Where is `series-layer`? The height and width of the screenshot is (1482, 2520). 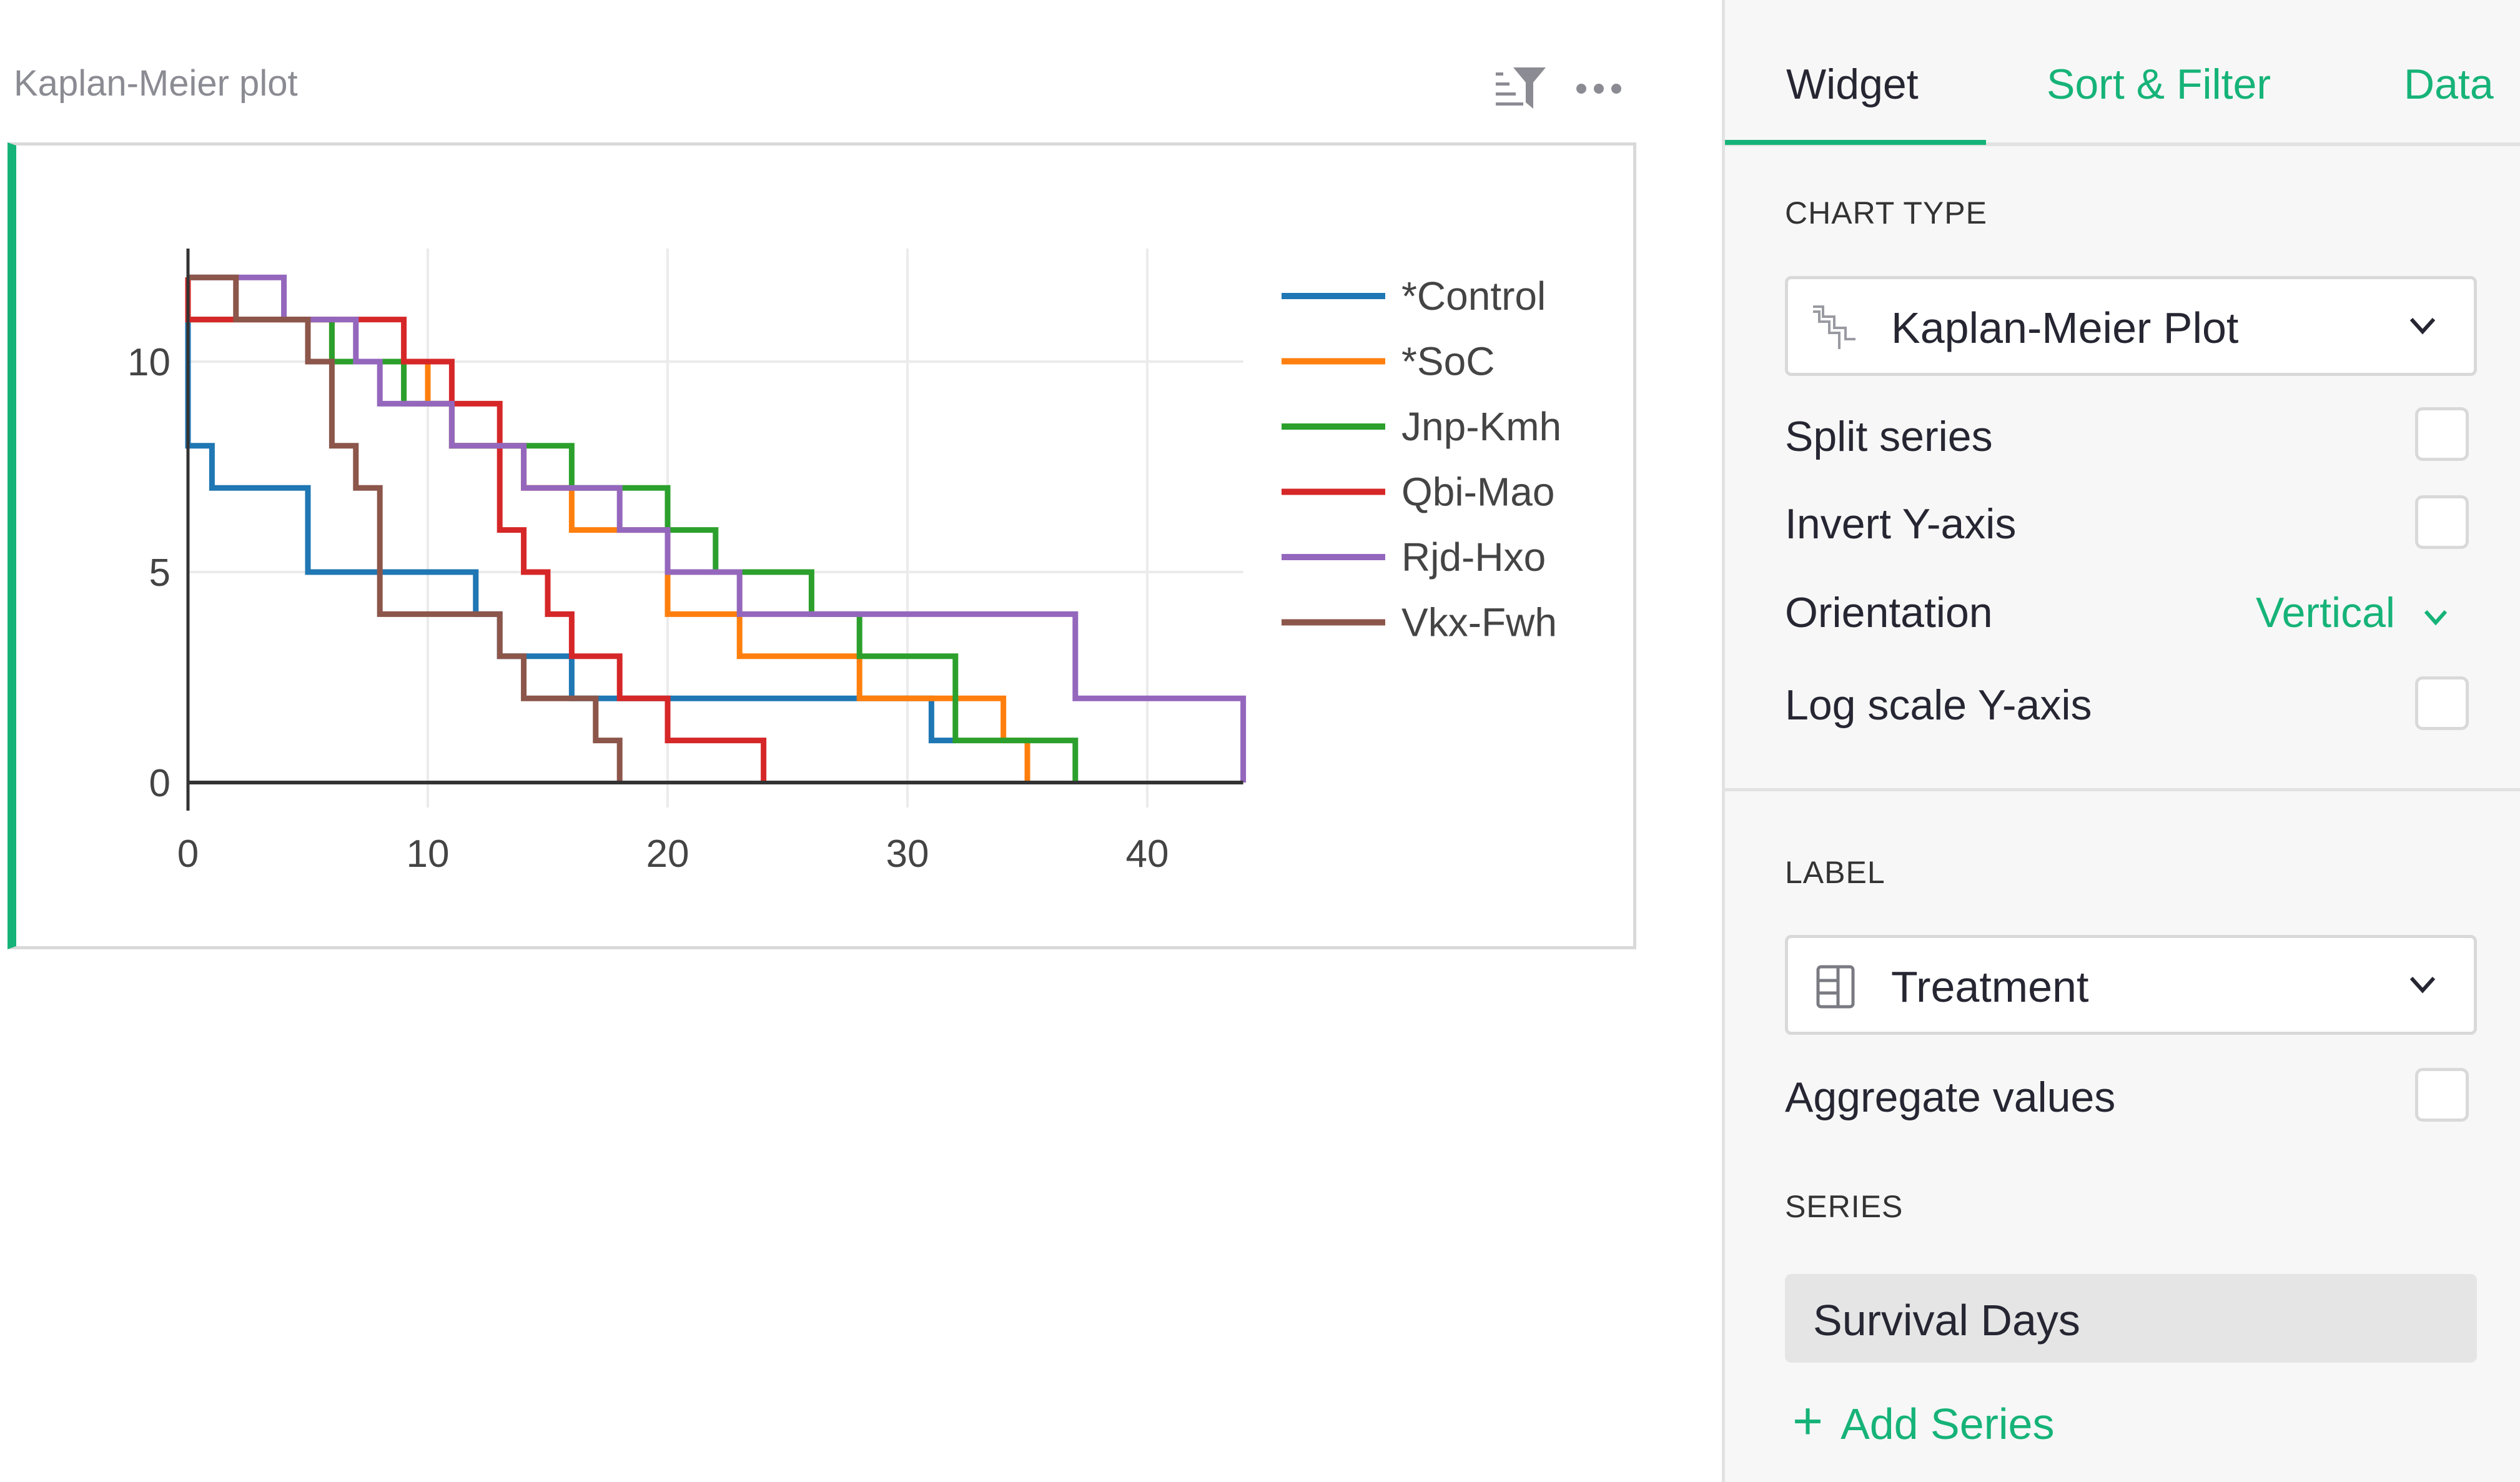 series-layer is located at coordinates (716, 528).